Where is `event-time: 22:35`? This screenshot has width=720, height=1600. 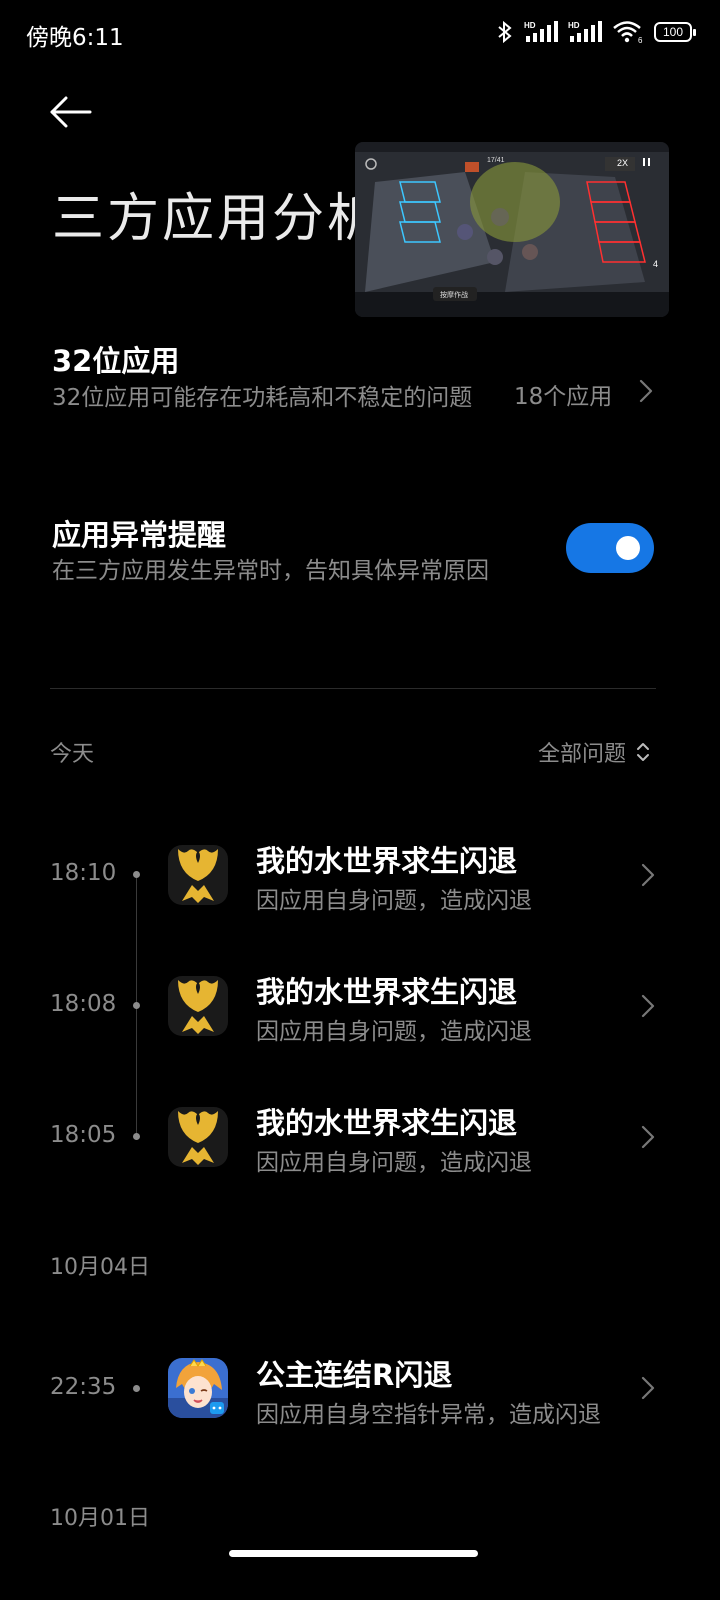
event-time: 22:35 is located at coordinates (83, 1387).